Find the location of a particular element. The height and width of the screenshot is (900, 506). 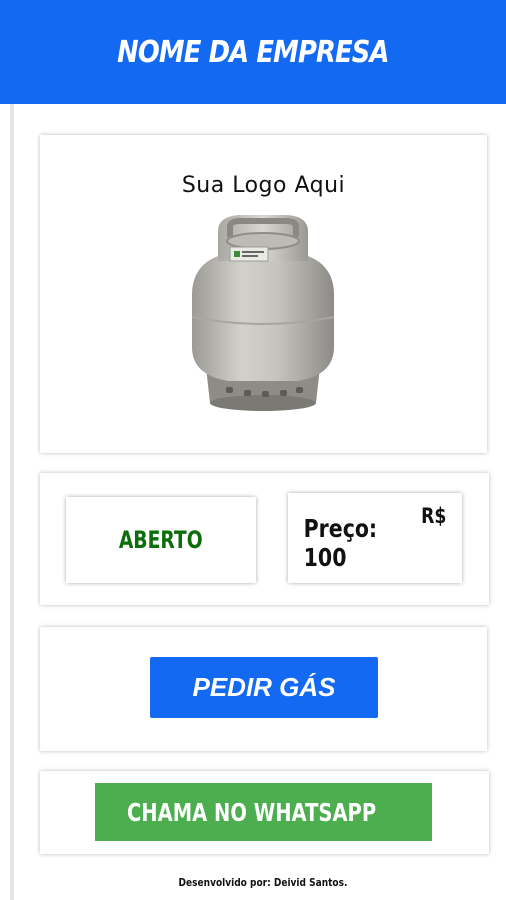

price-display: Preço: 100 R$ is located at coordinates (375, 538).